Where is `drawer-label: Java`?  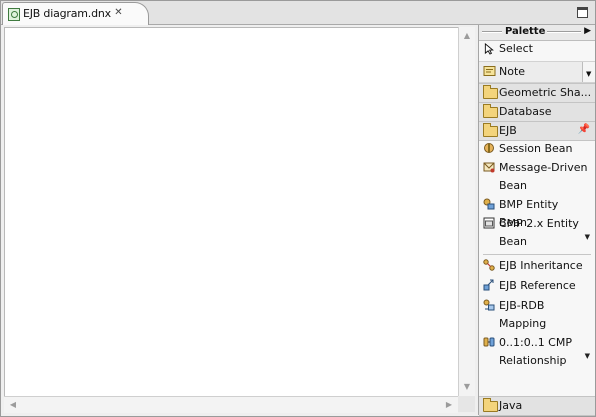 drawer-label: Java is located at coordinates (511, 405).